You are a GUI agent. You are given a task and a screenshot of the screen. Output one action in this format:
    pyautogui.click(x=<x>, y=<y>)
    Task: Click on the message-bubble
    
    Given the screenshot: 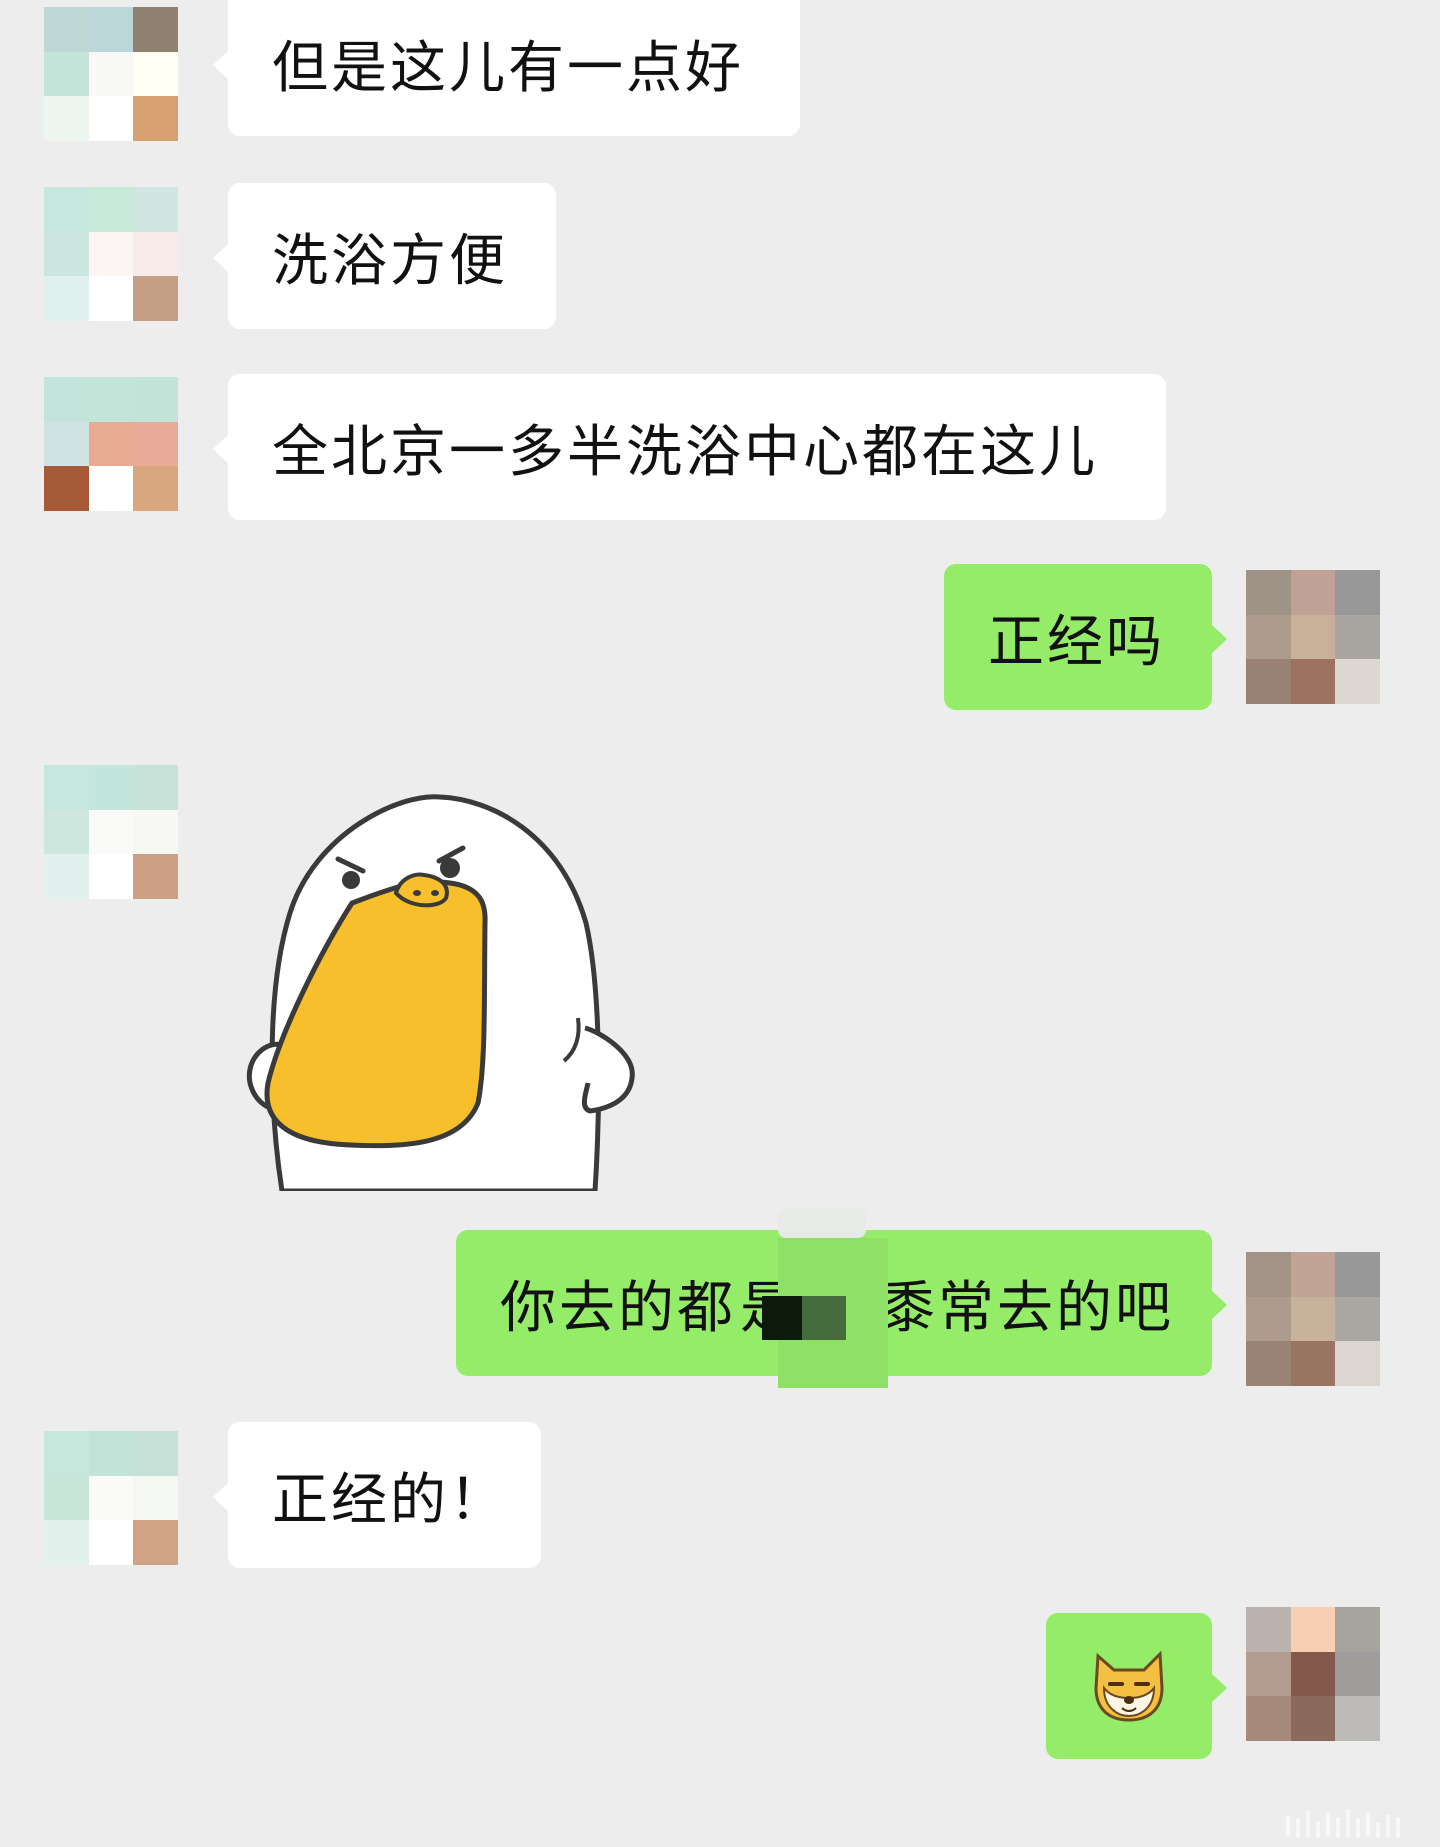 What is the action you would take?
    pyautogui.click(x=1136, y=1686)
    